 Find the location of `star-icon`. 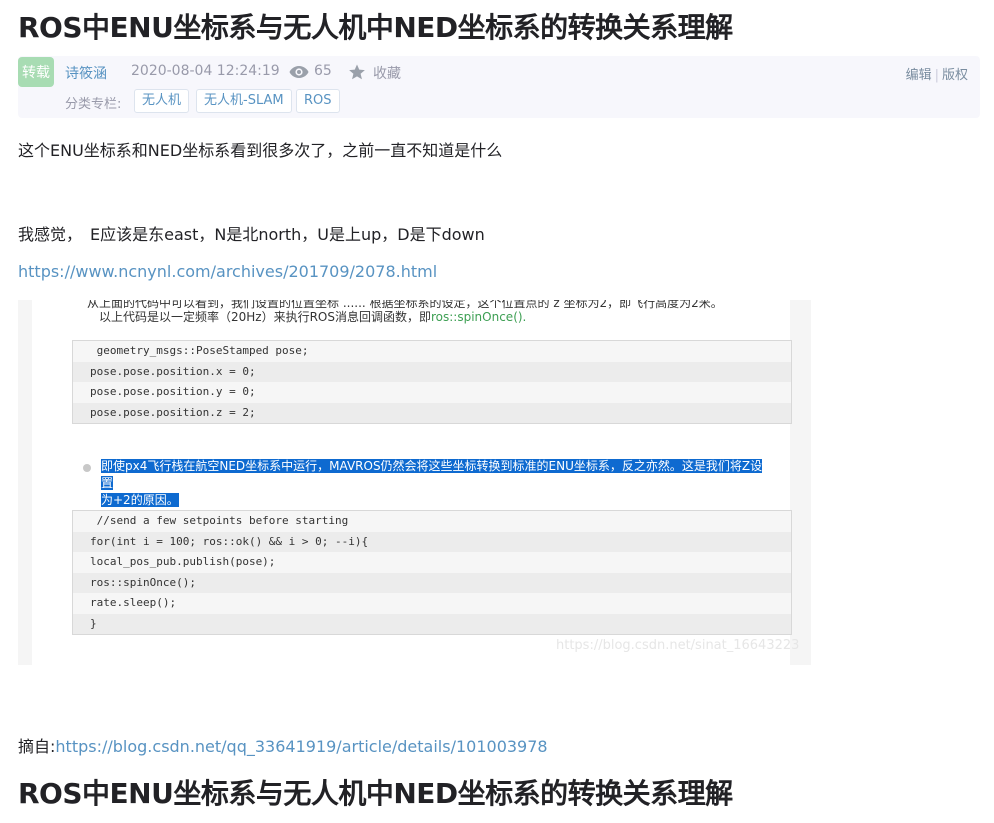

star-icon is located at coordinates (357, 74).